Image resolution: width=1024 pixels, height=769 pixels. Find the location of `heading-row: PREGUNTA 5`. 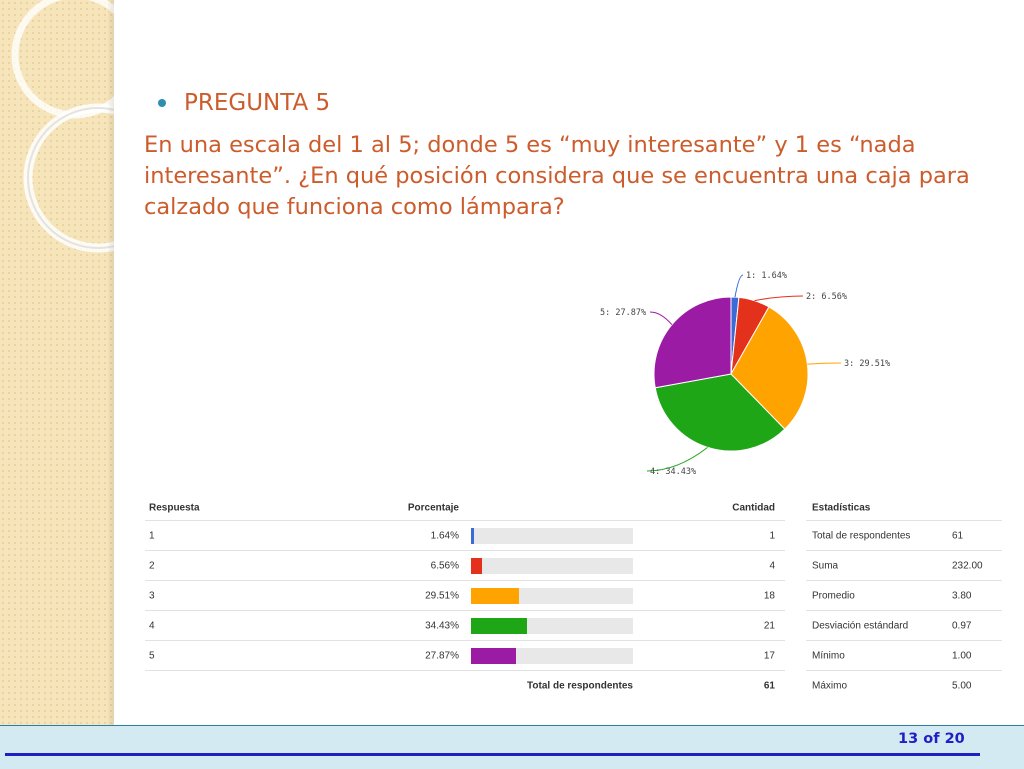

heading-row: PREGUNTA 5 is located at coordinates (244, 103).